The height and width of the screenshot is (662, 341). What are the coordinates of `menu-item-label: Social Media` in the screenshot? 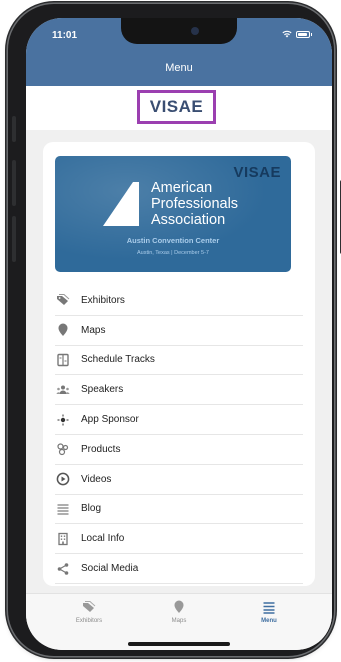 It's located at (110, 569).